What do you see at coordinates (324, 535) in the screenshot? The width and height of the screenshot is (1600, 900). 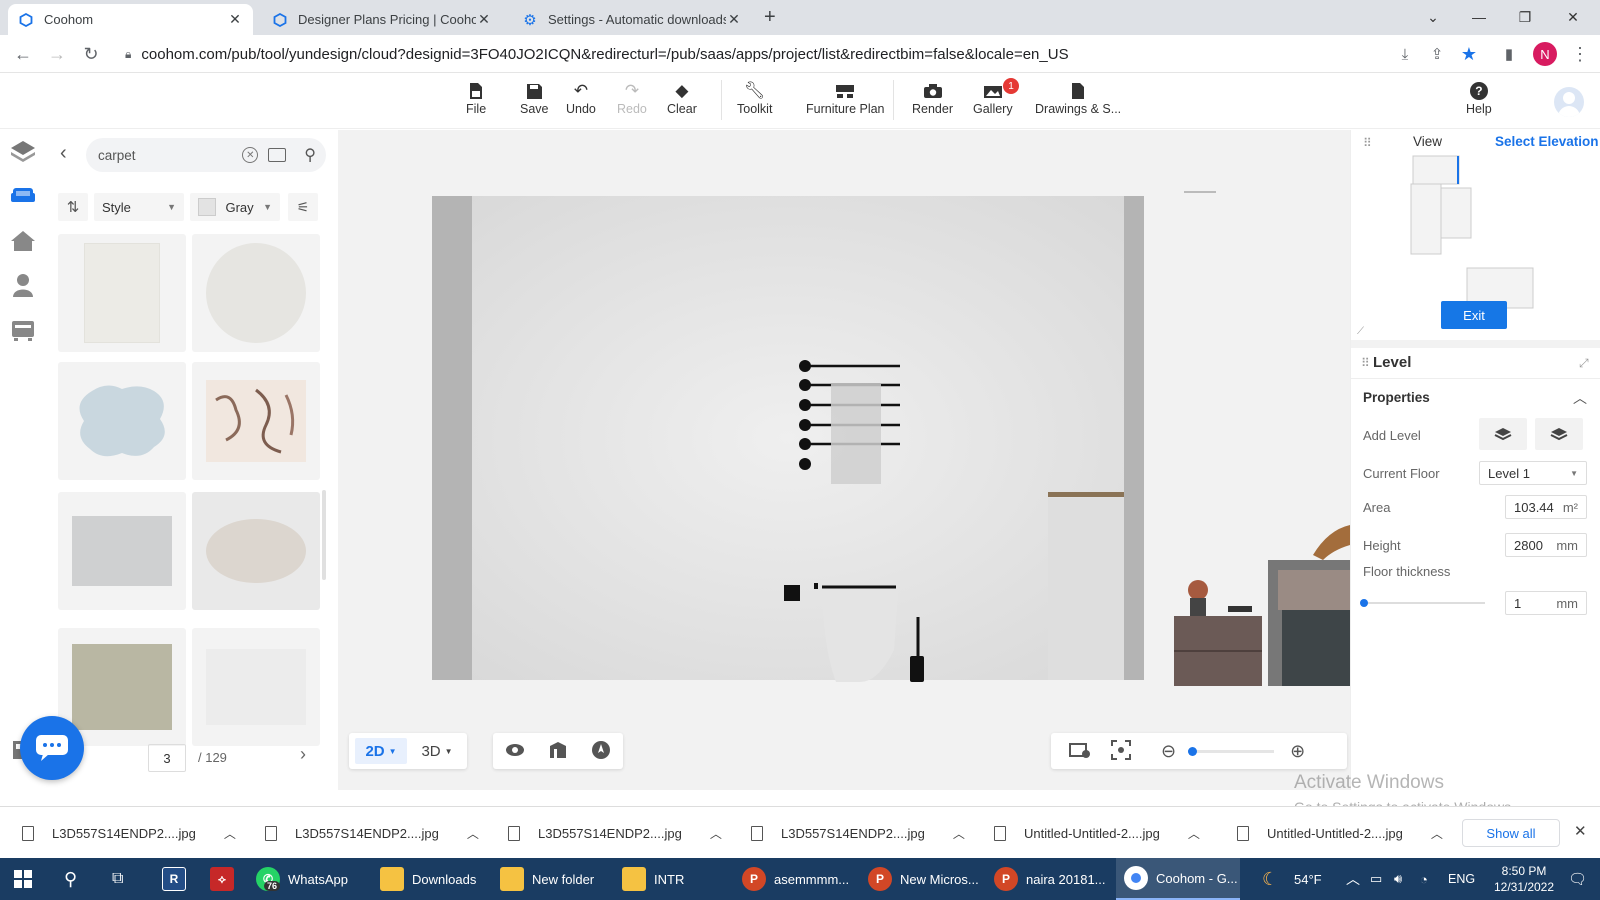 I see `catalog-scrollbar` at bounding box center [324, 535].